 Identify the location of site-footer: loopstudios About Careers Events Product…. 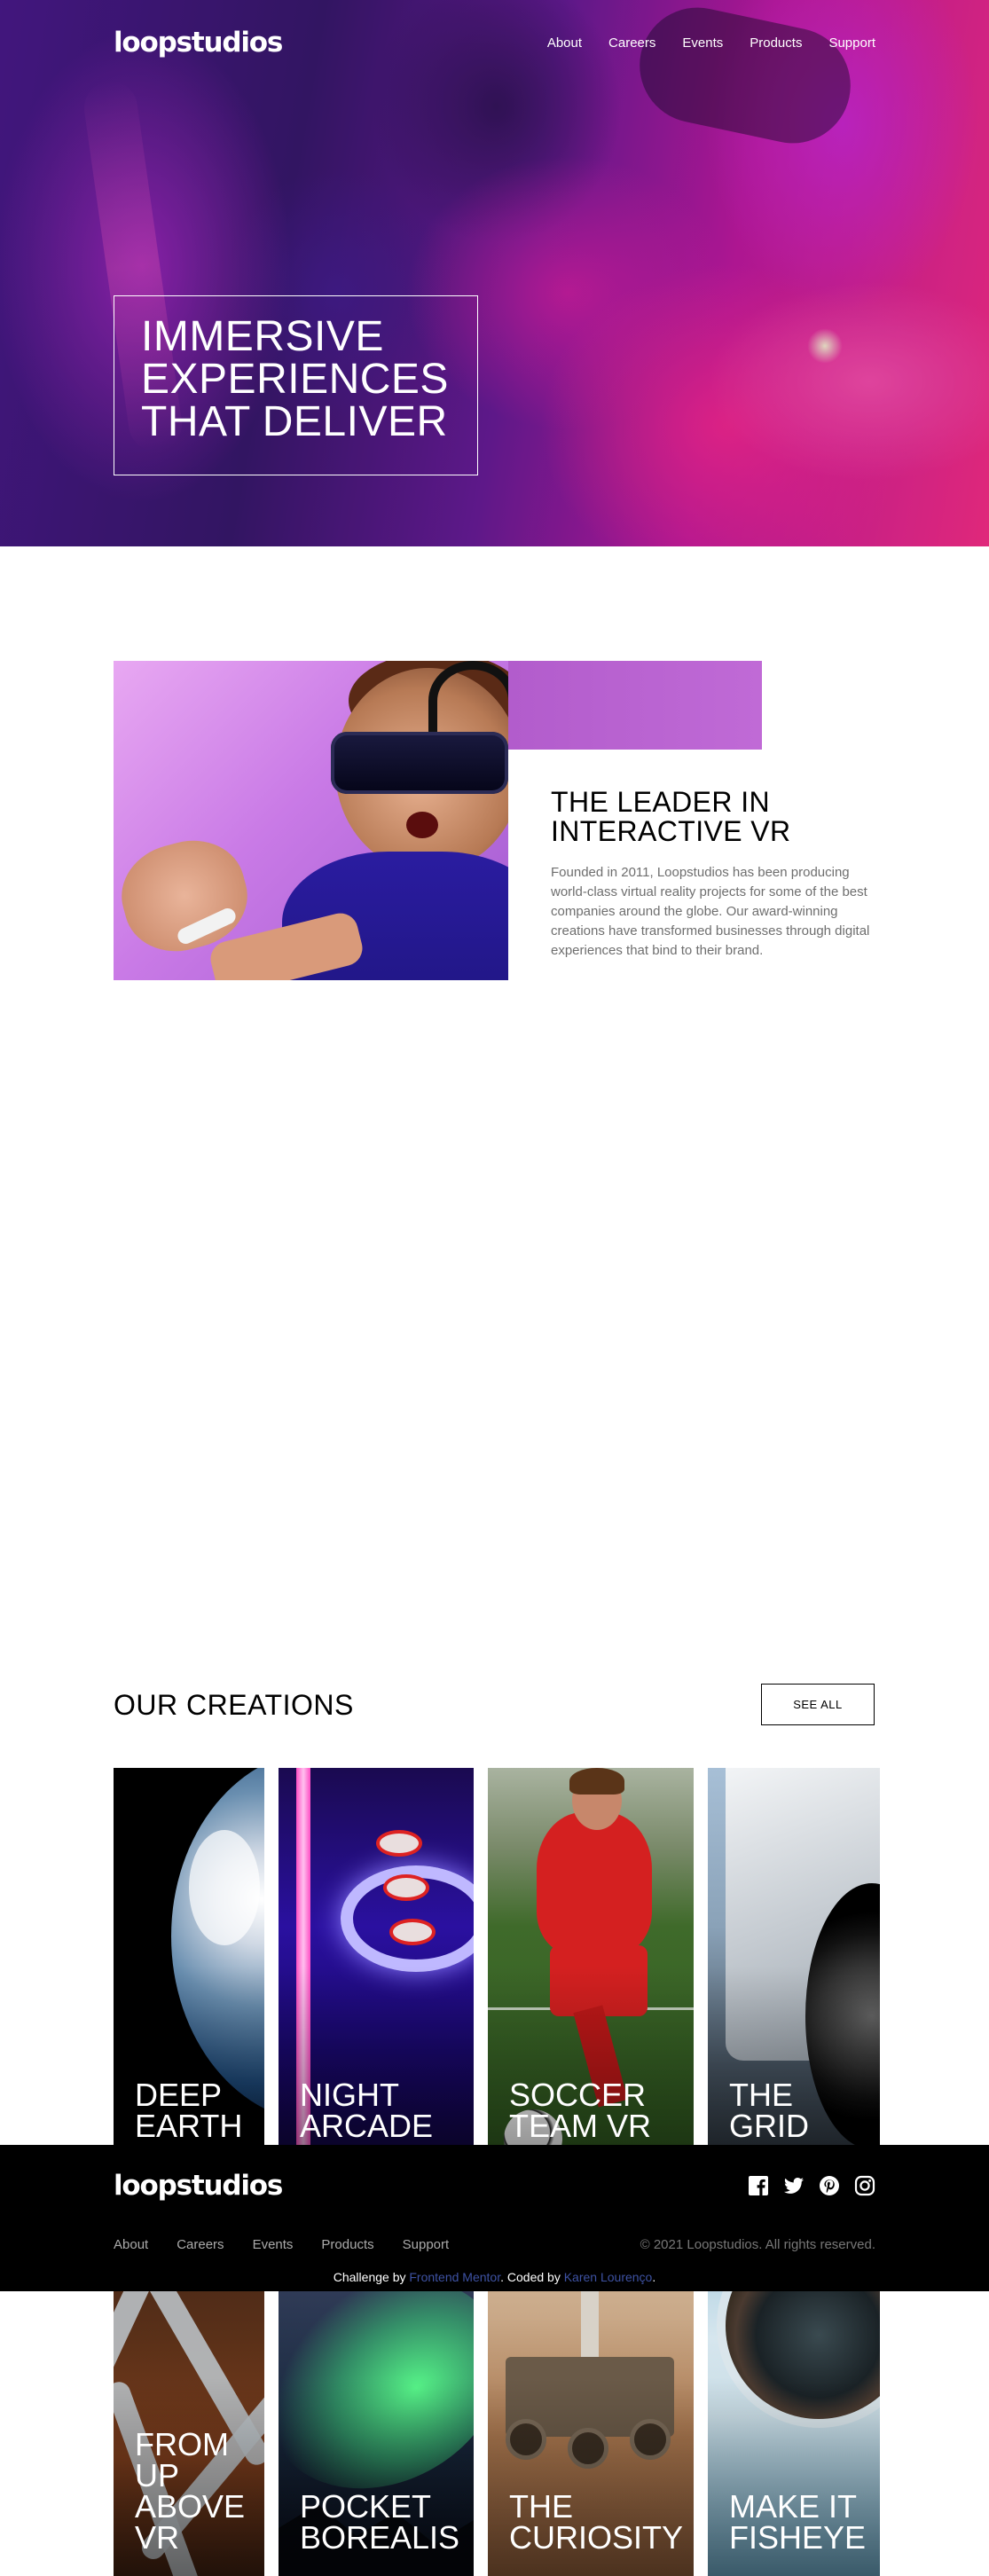
(494, 2218).